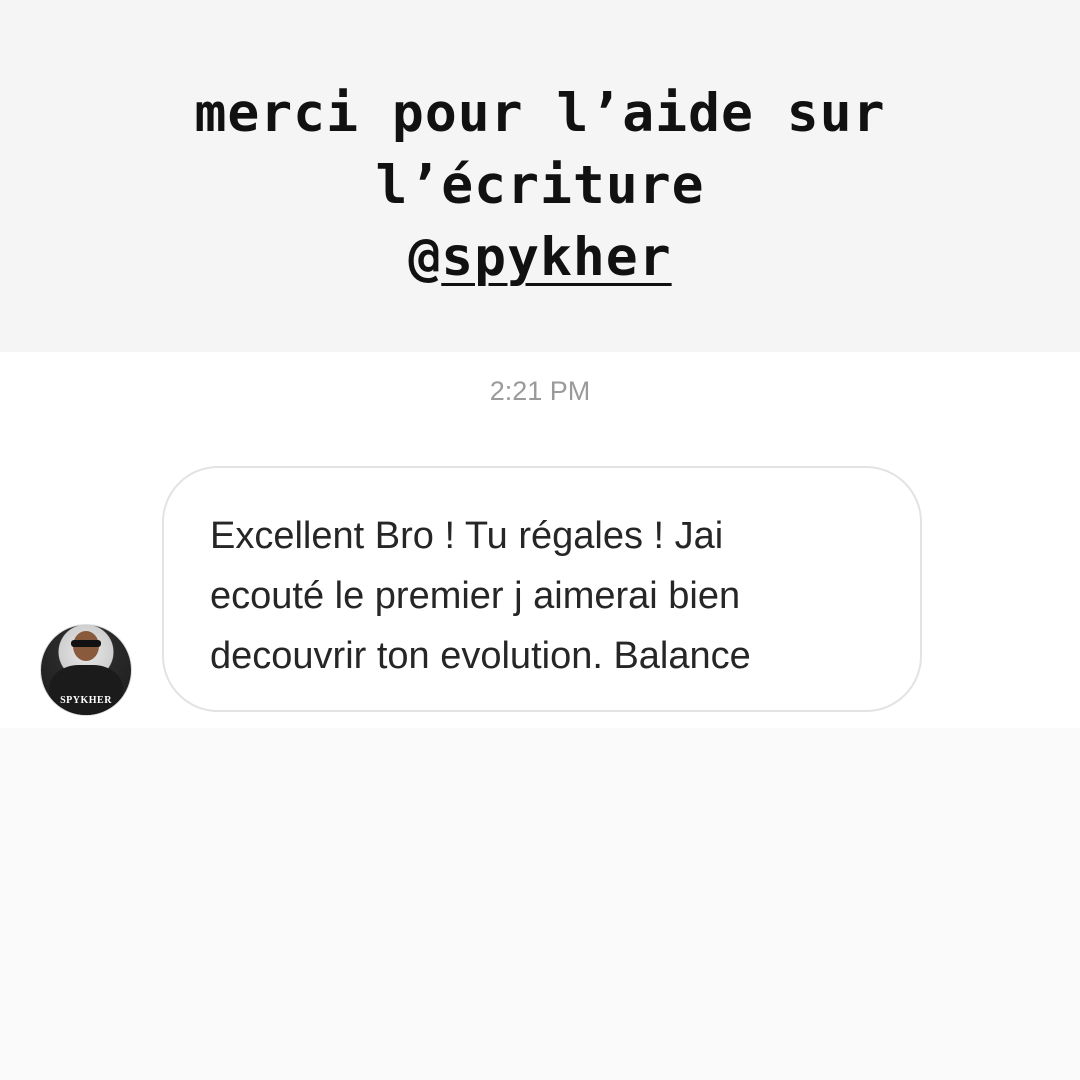 Image resolution: width=1080 pixels, height=1080 pixels. Describe the element at coordinates (86, 700) in the screenshot. I see `avatar-label: SPYKHER` at that location.